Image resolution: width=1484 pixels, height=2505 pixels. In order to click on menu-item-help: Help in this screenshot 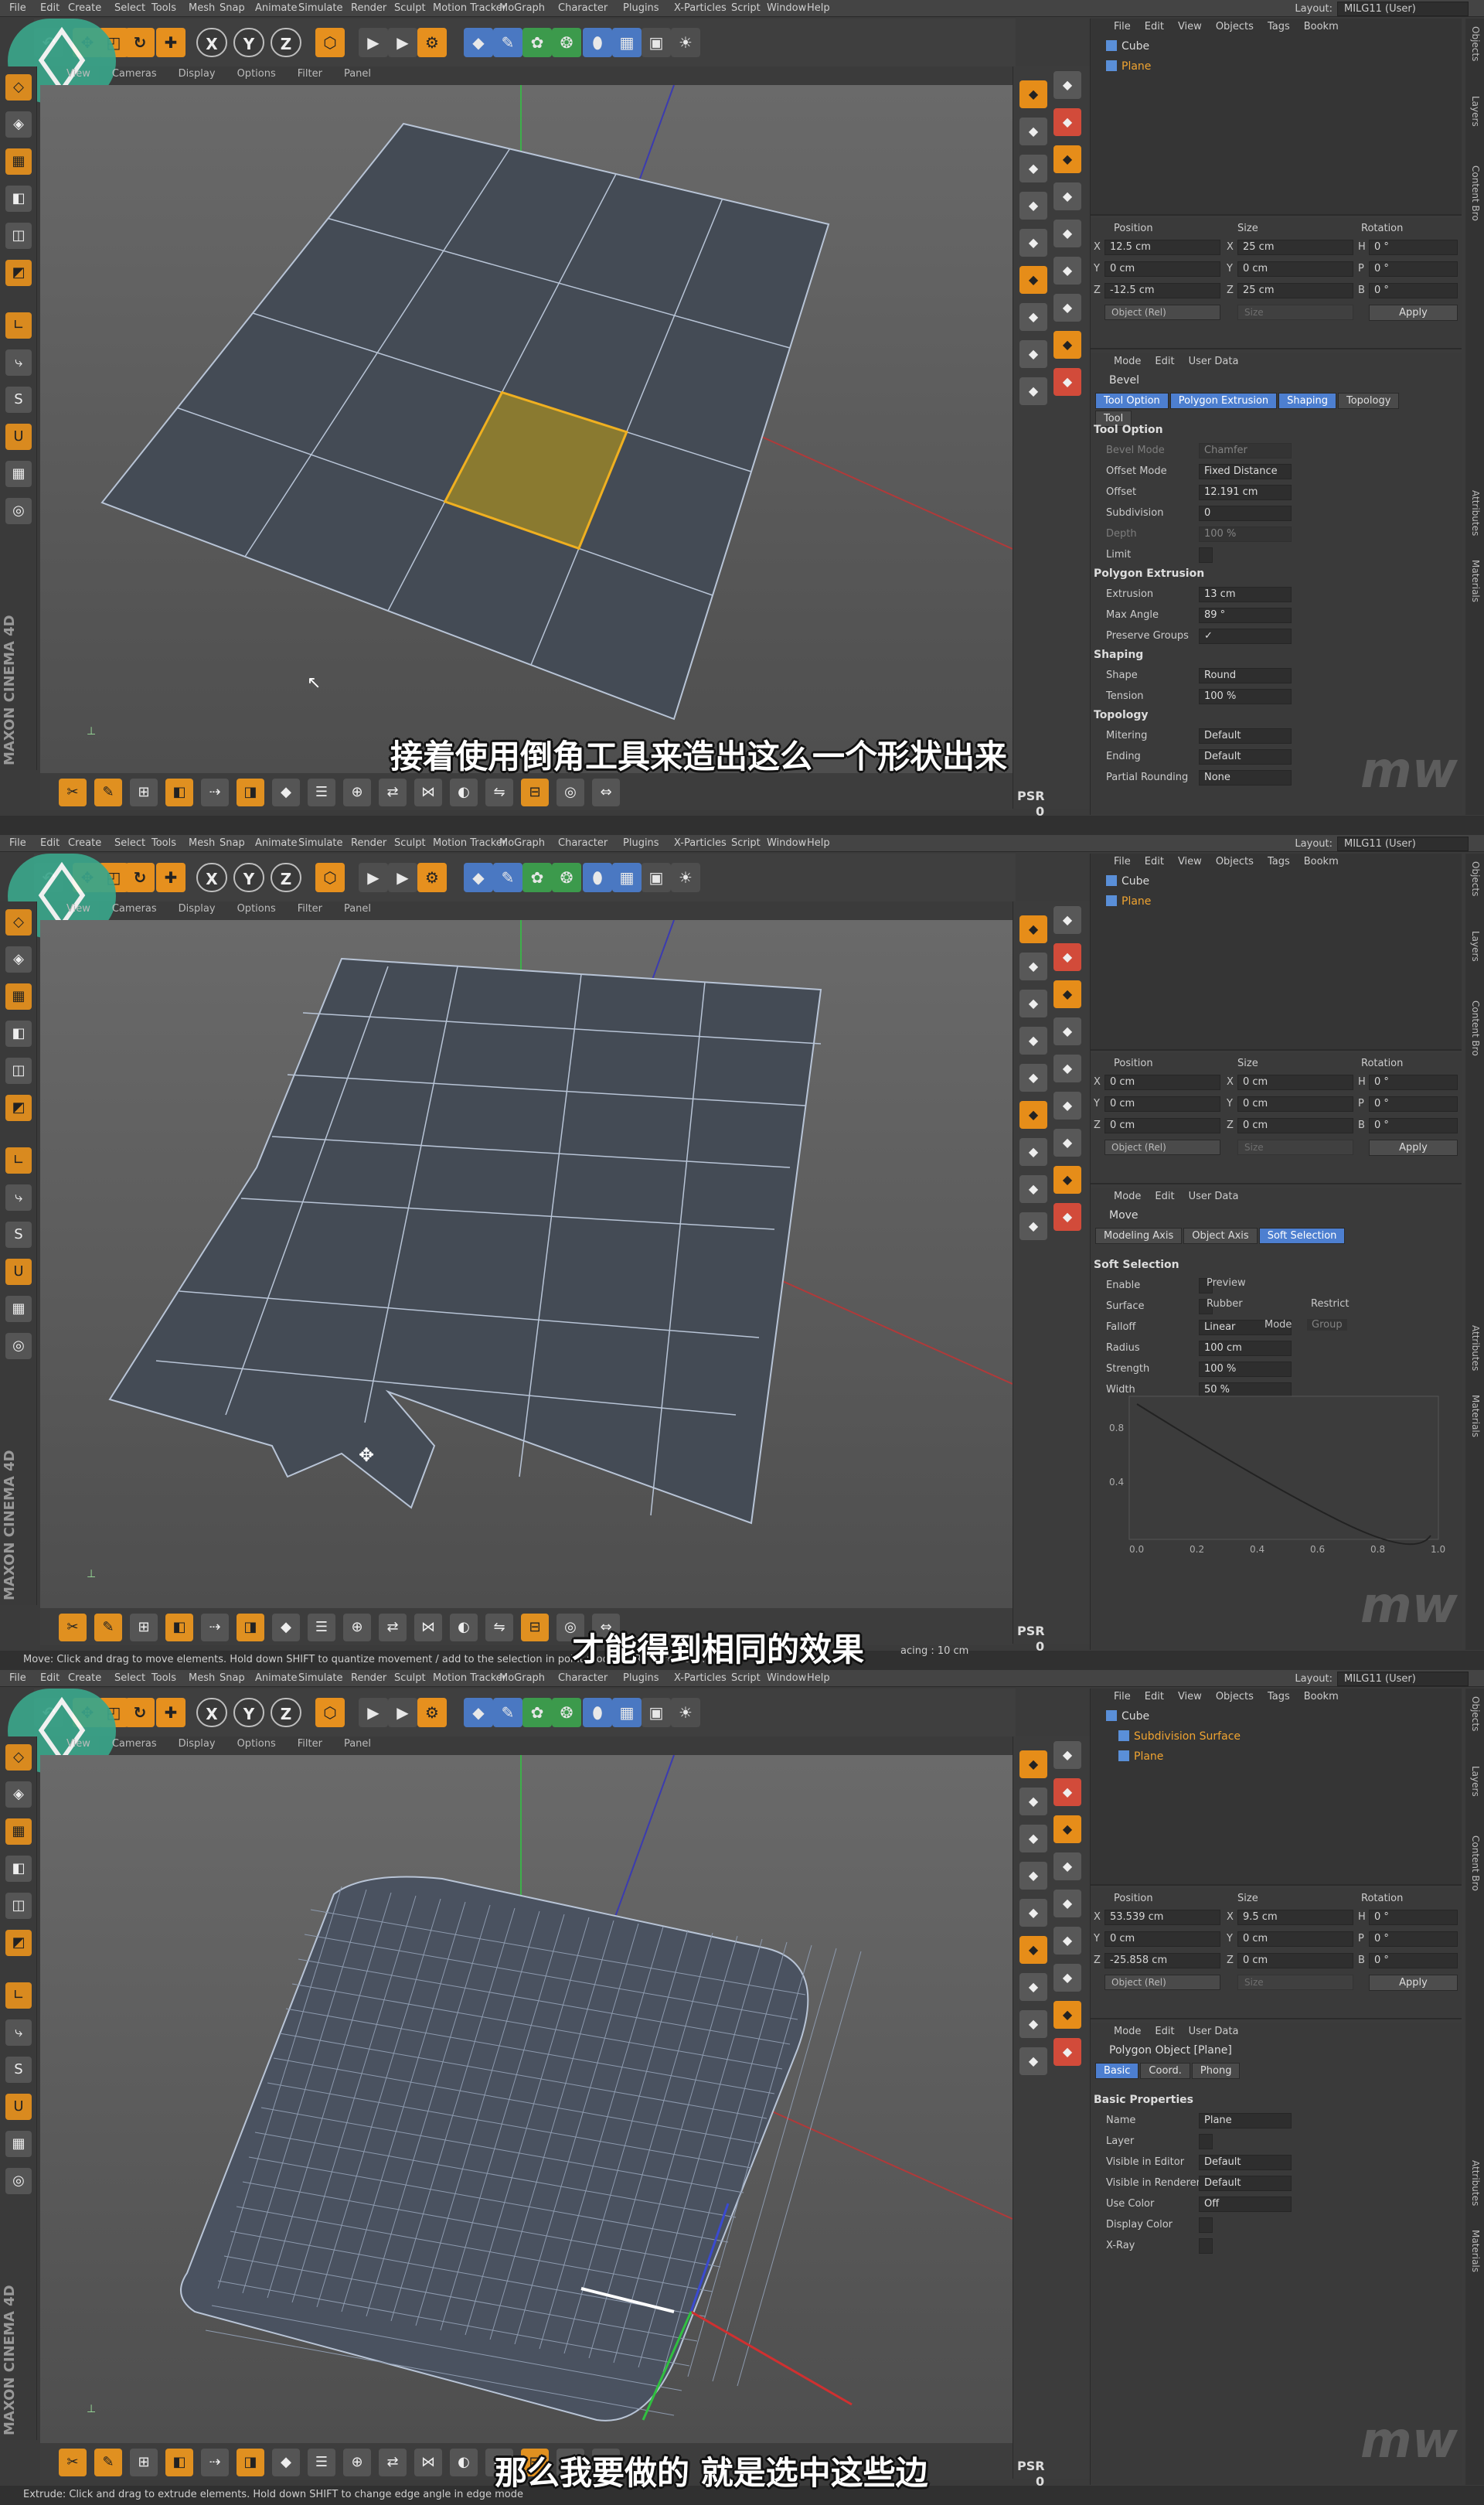, I will do `click(818, 1678)`.